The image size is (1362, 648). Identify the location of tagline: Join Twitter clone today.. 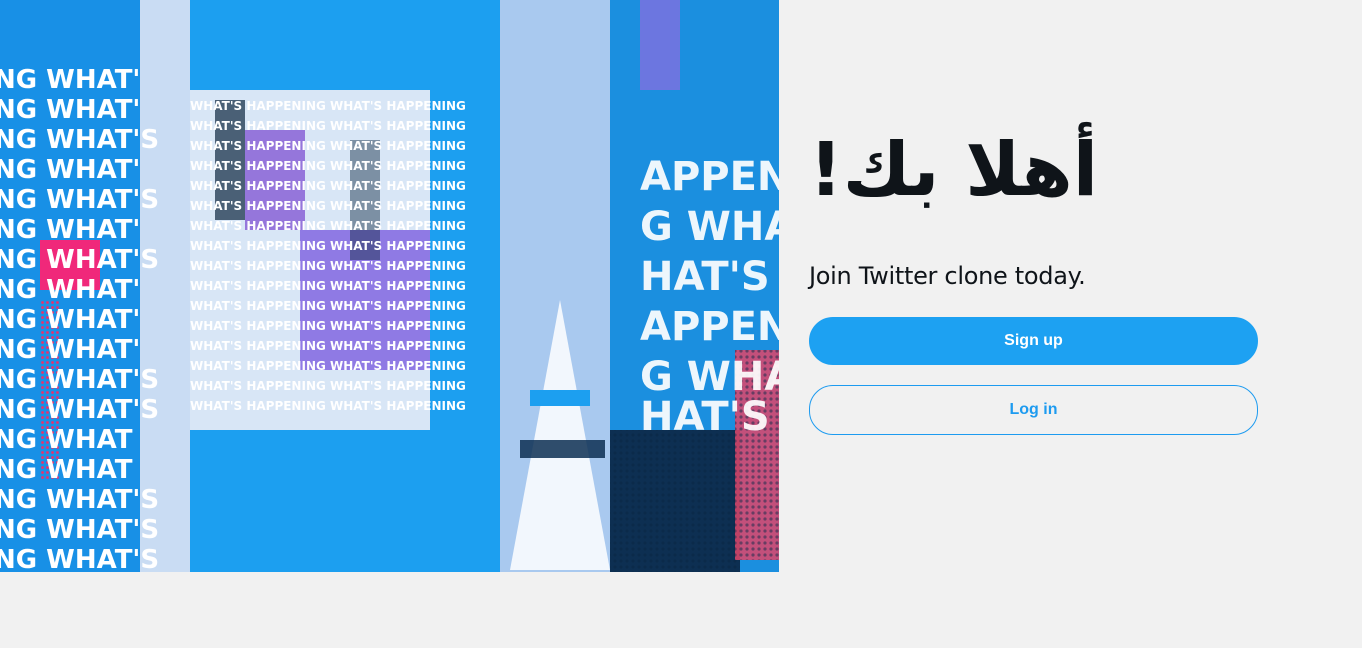
(947, 276).